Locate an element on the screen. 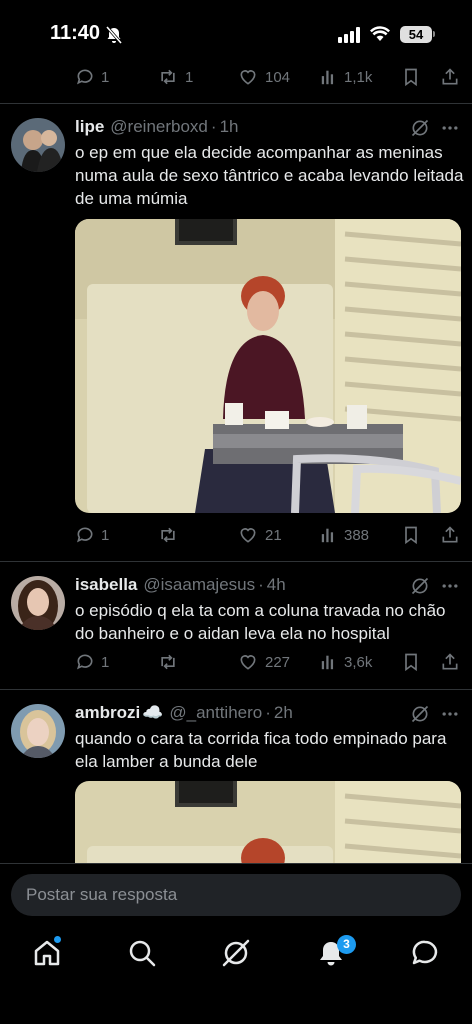 The height and width of the screenshot is (1024, 472). like-button: 227 is located at coordinates (263, 662).